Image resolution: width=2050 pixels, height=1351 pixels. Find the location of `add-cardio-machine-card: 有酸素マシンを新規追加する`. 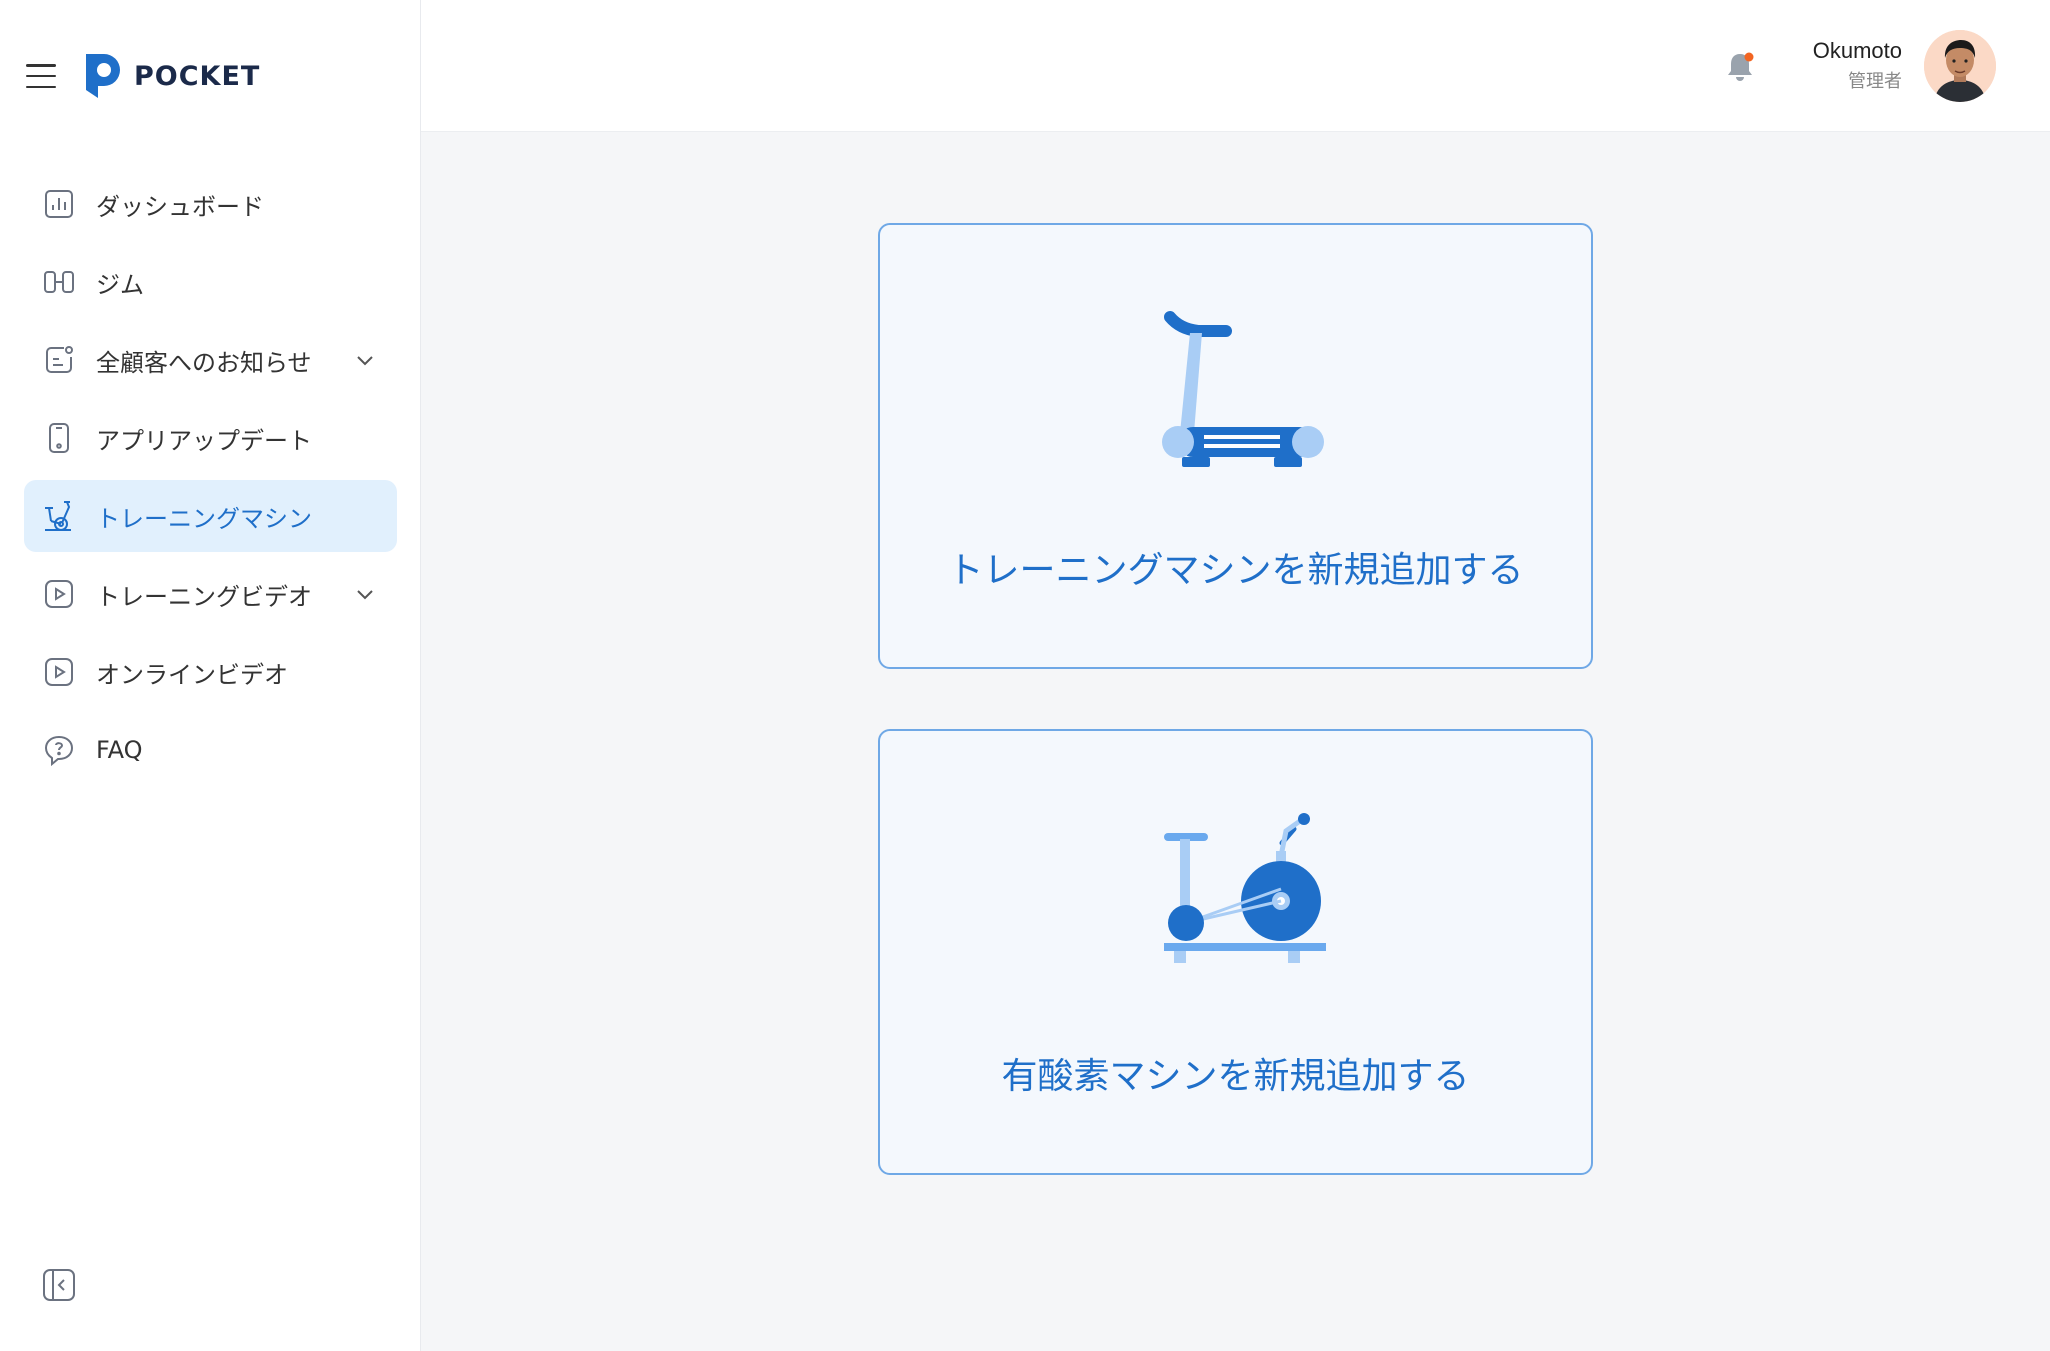

add-cardio-machine-card: 有酸素マシンを新規追加する is located at coordinates (1235, 952).